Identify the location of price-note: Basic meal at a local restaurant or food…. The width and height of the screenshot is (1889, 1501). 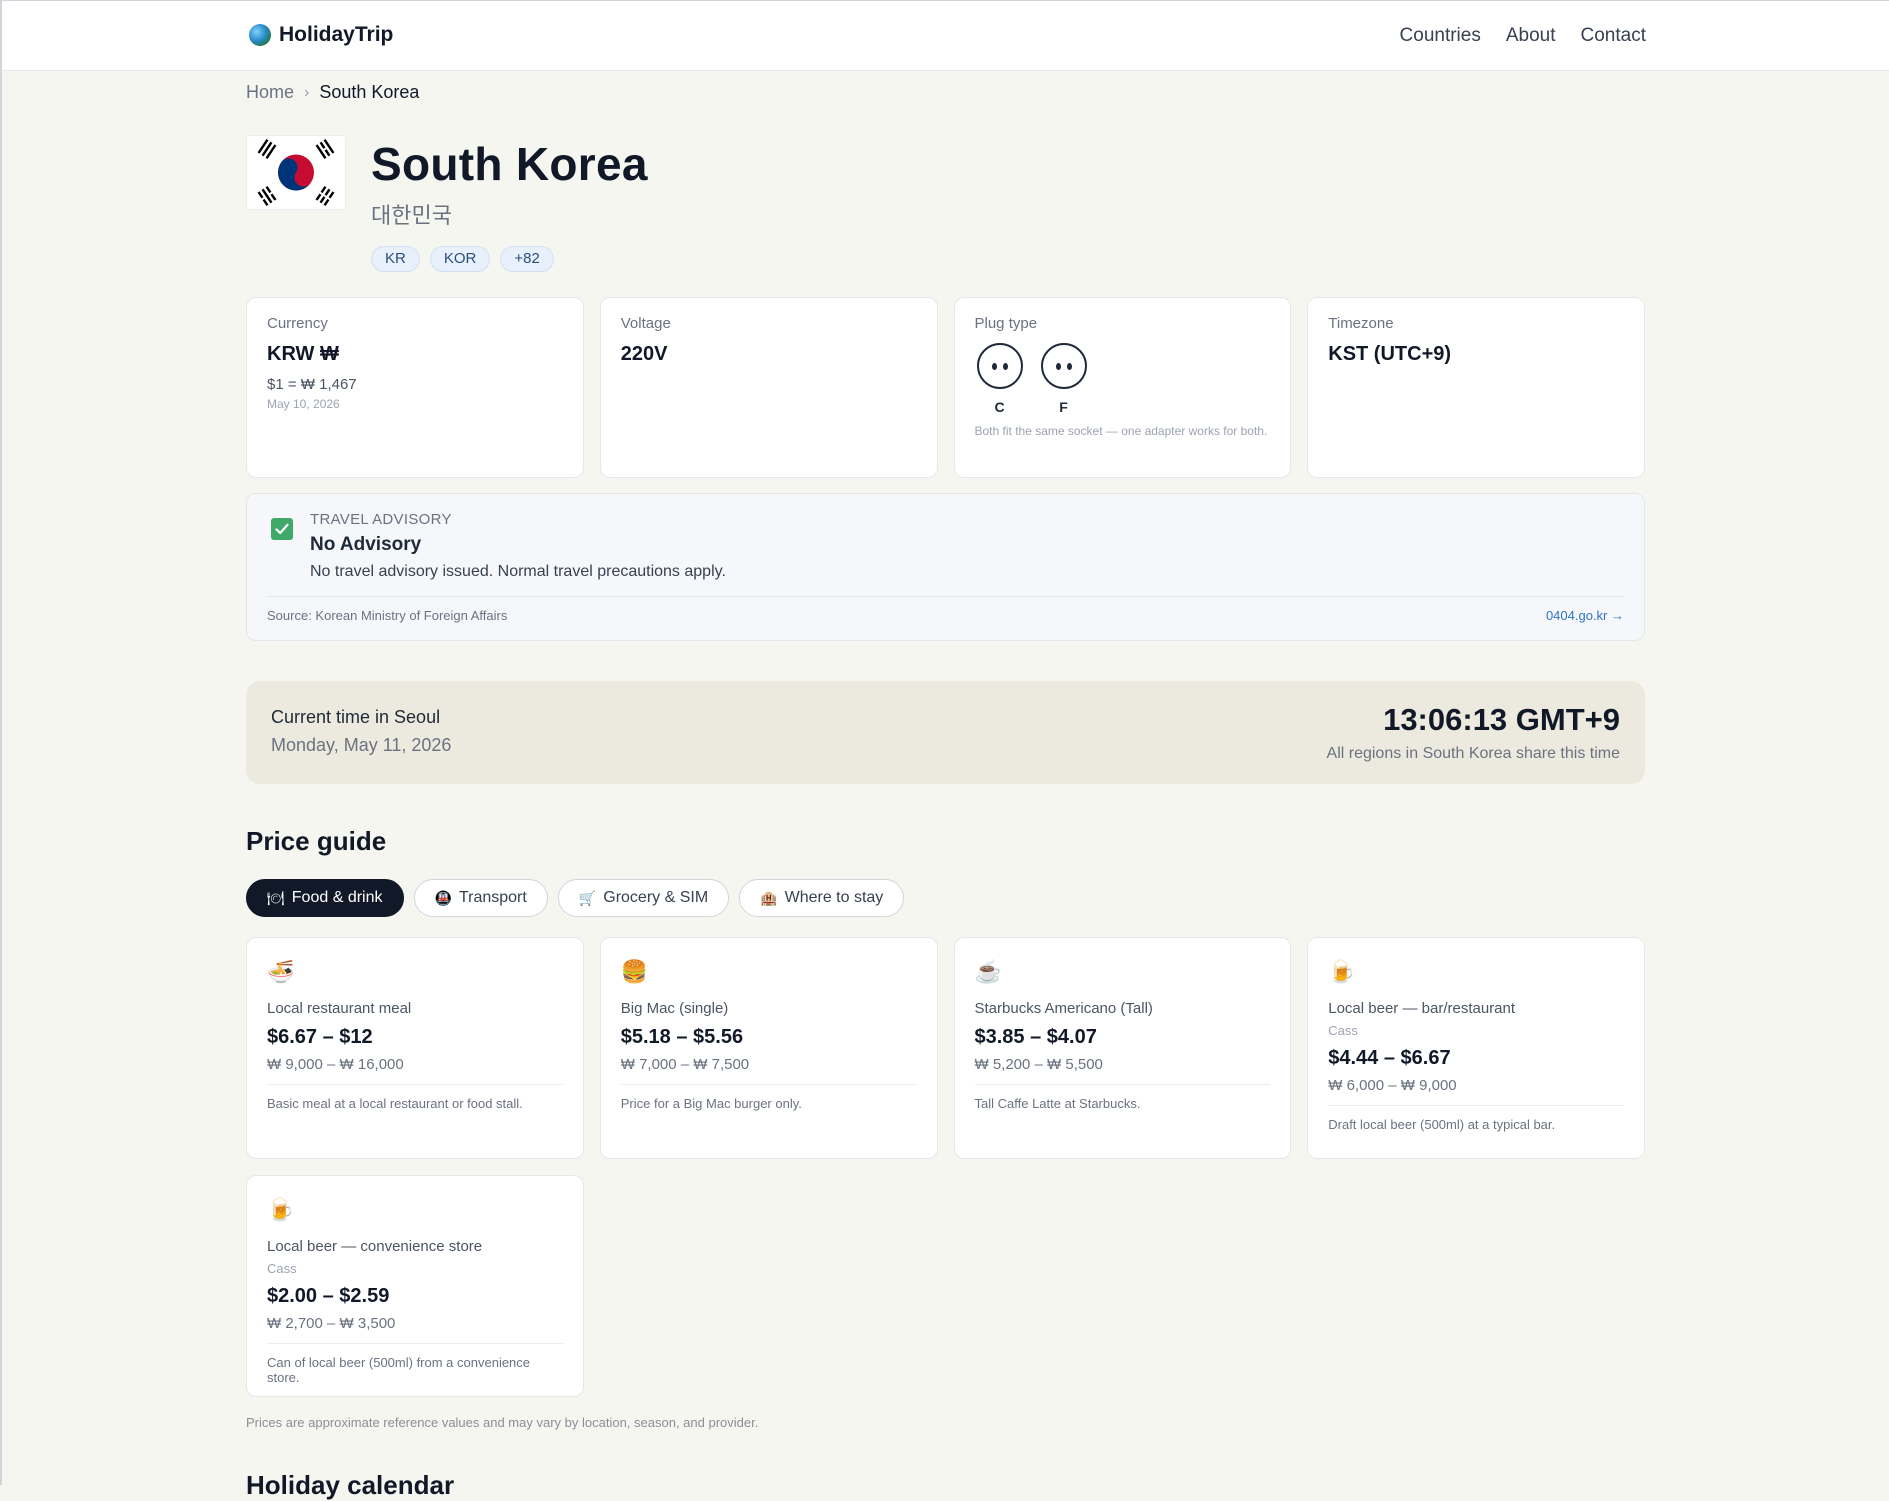
(395, 1103).